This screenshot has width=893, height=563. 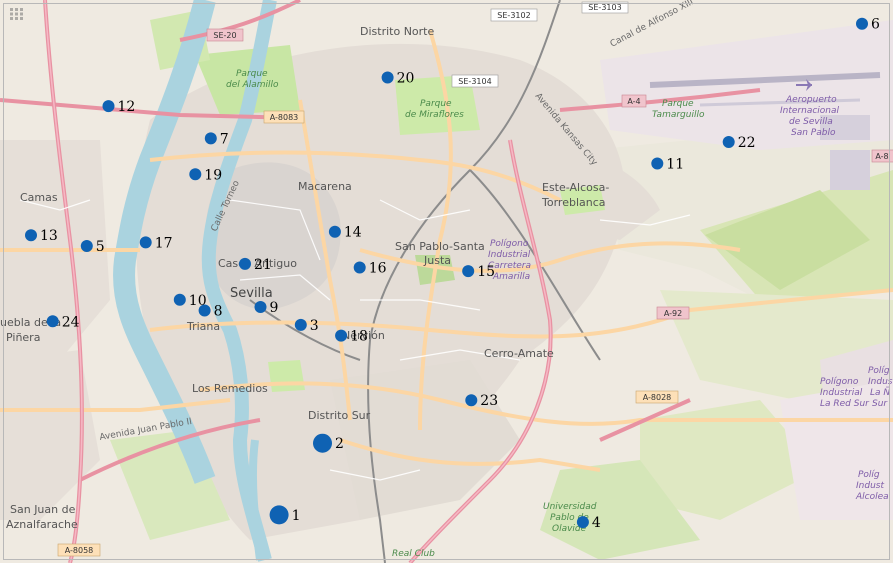 I want to click on shield-se3102: SE-3102, so click(x=514, y=15).